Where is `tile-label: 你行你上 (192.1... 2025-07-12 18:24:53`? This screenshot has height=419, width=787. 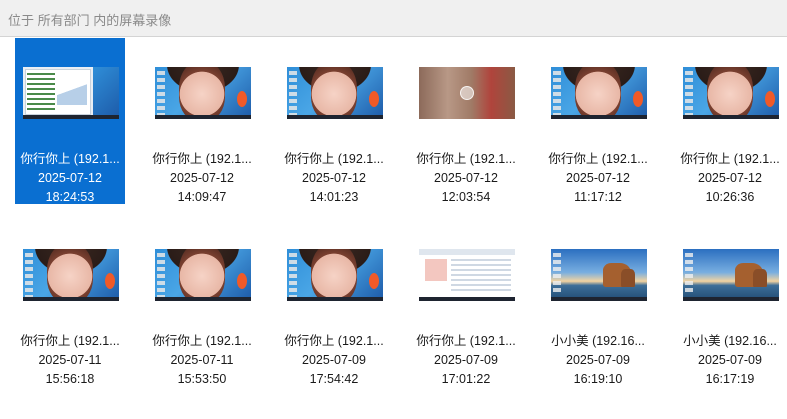
tile-label: 你行你上 (192.1... 2025-07-12 18:24:53 is located at coordinates (70, 178).